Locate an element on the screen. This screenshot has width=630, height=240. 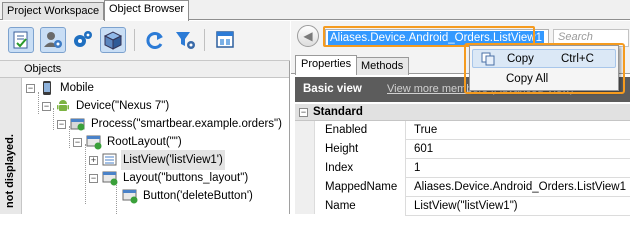
copy-icon is located at coordinates (489, 59).